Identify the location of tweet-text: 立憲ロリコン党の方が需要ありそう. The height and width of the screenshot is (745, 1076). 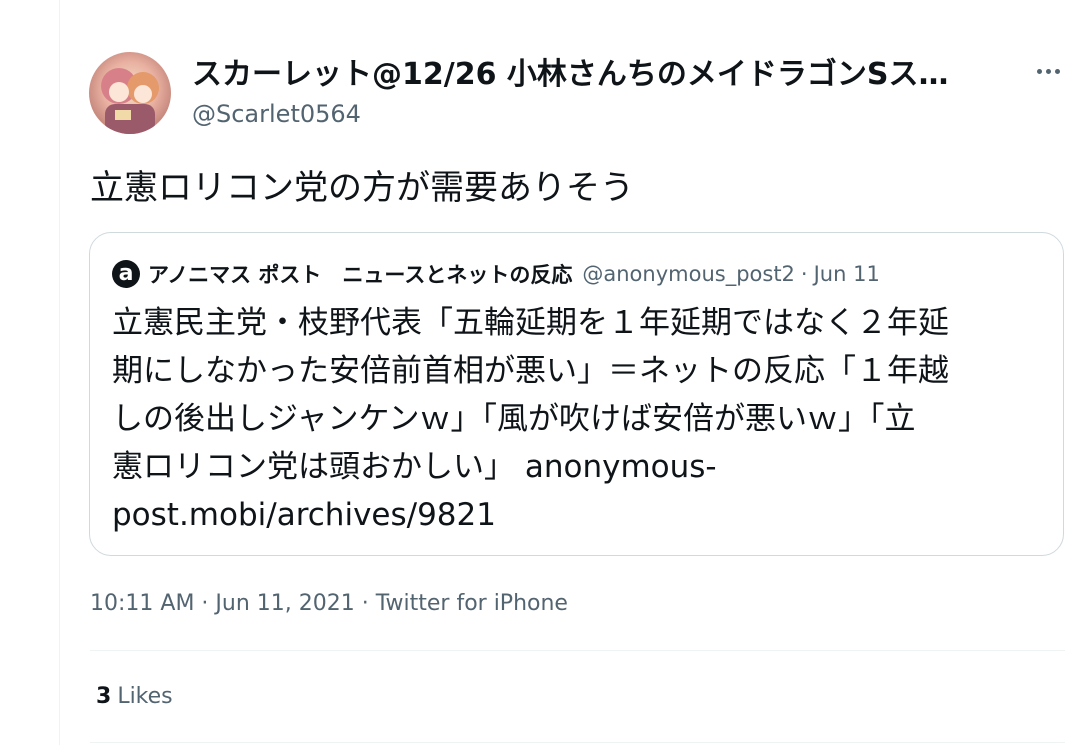
(362, 188).